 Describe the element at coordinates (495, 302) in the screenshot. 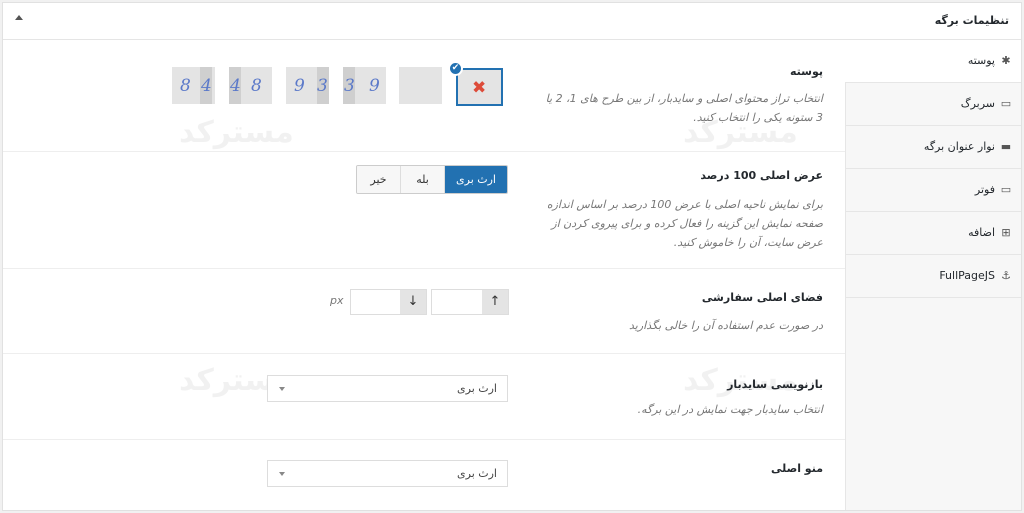

I see `arrow-up-icon: ↑` at that location.